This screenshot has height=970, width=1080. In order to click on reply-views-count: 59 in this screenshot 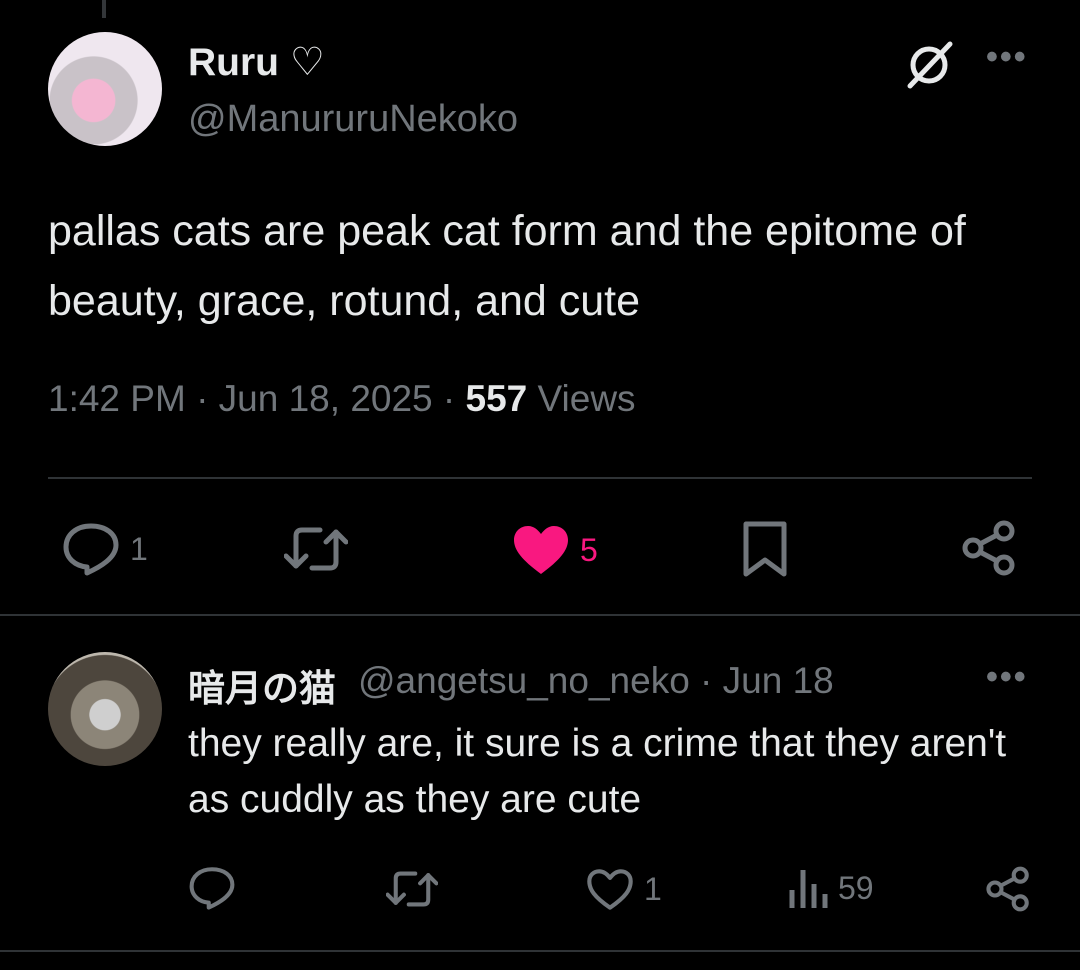, I will do `click(856, 887)`.